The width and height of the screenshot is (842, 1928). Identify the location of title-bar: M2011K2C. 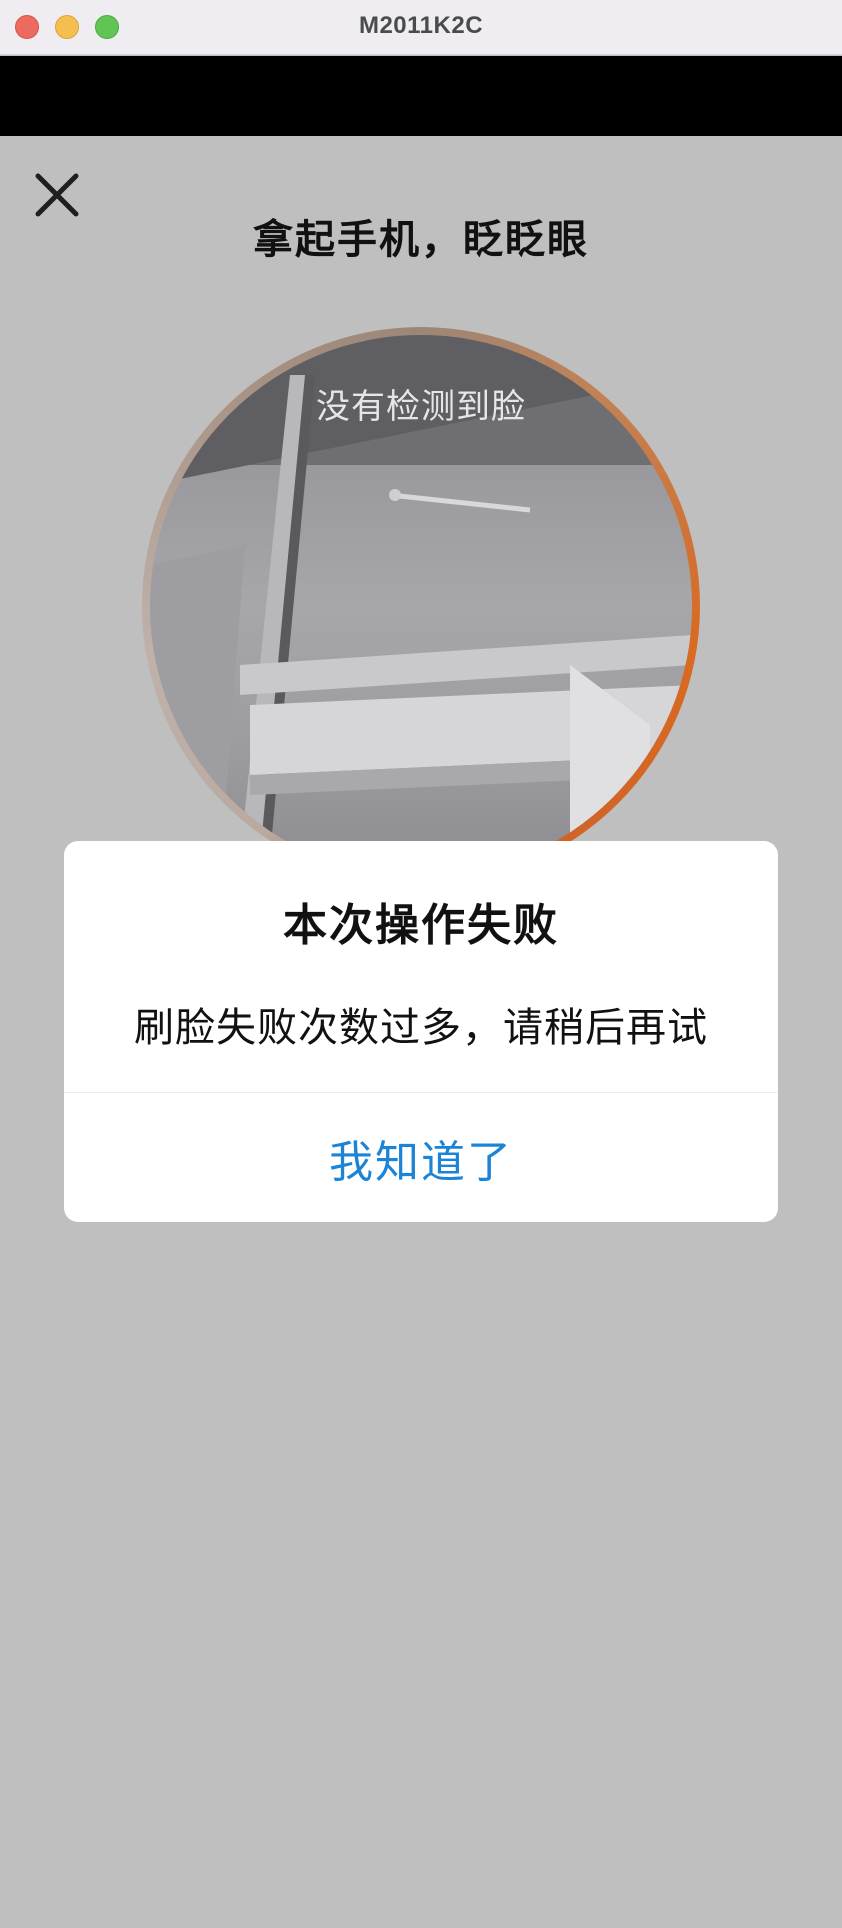
(421, 27).